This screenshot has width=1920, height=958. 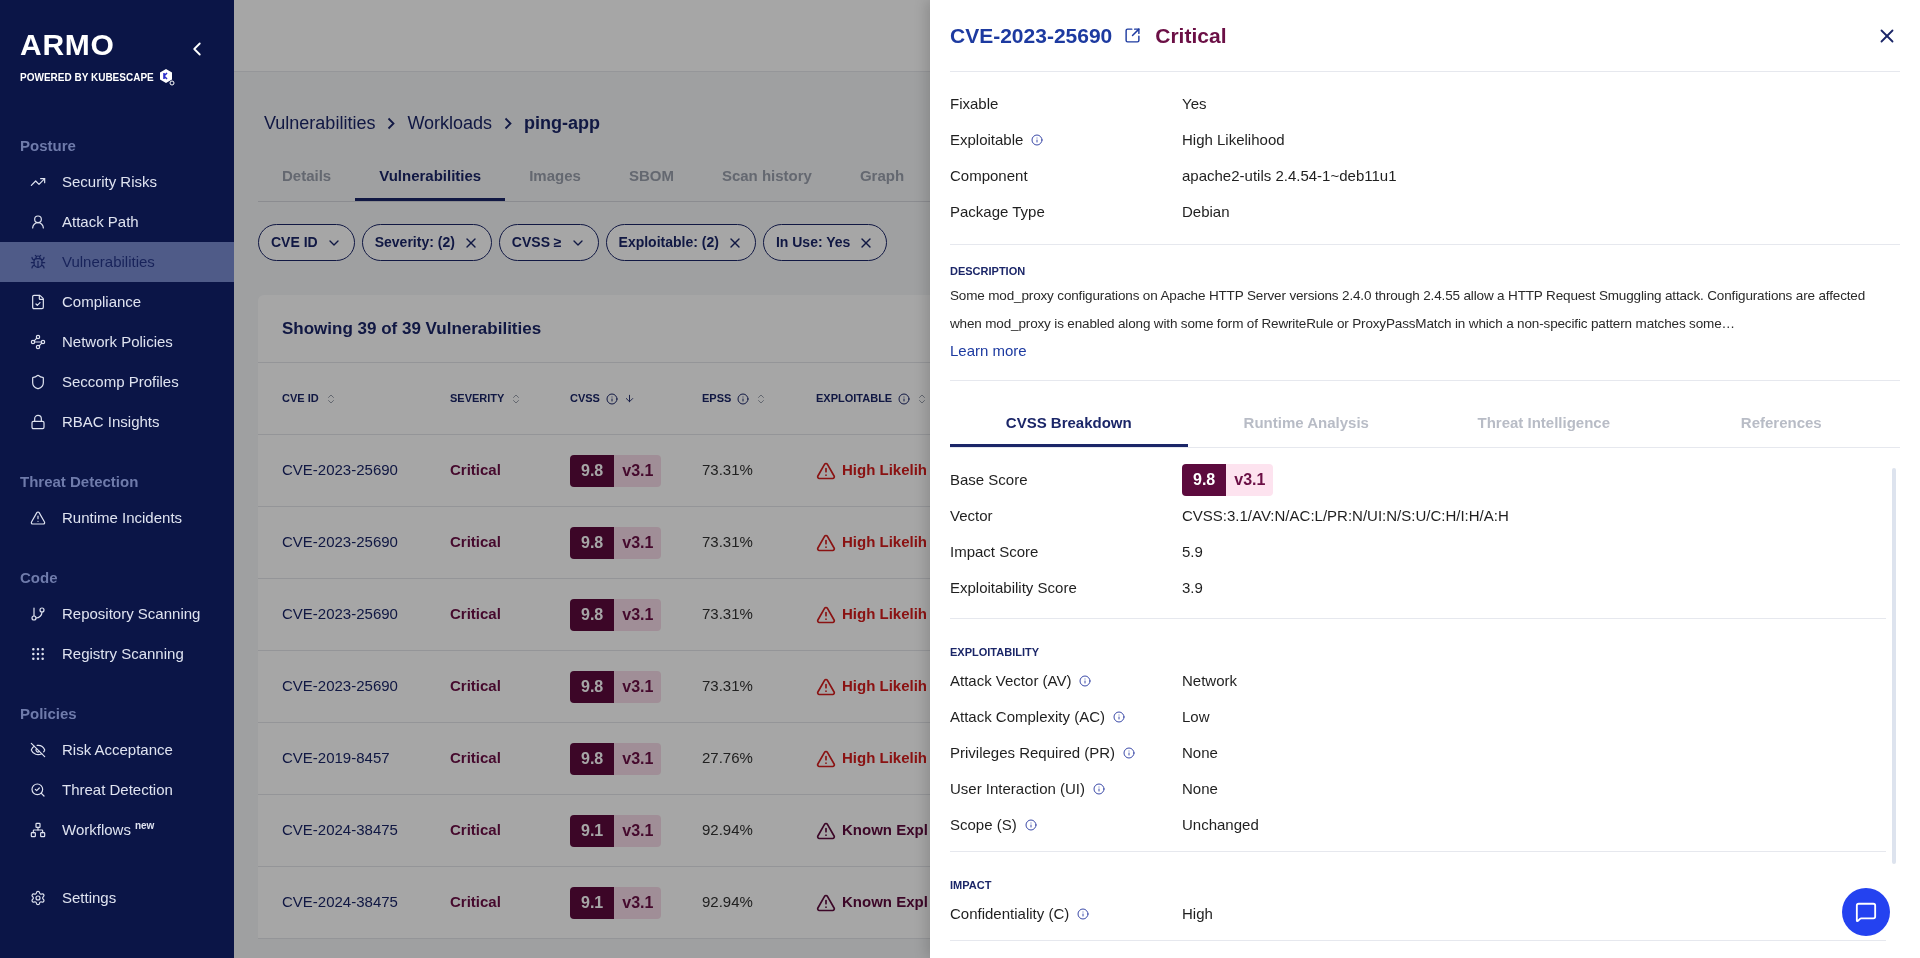 I want to click on field-label: Privileges Required (PR), so click(x=1033, y=752).